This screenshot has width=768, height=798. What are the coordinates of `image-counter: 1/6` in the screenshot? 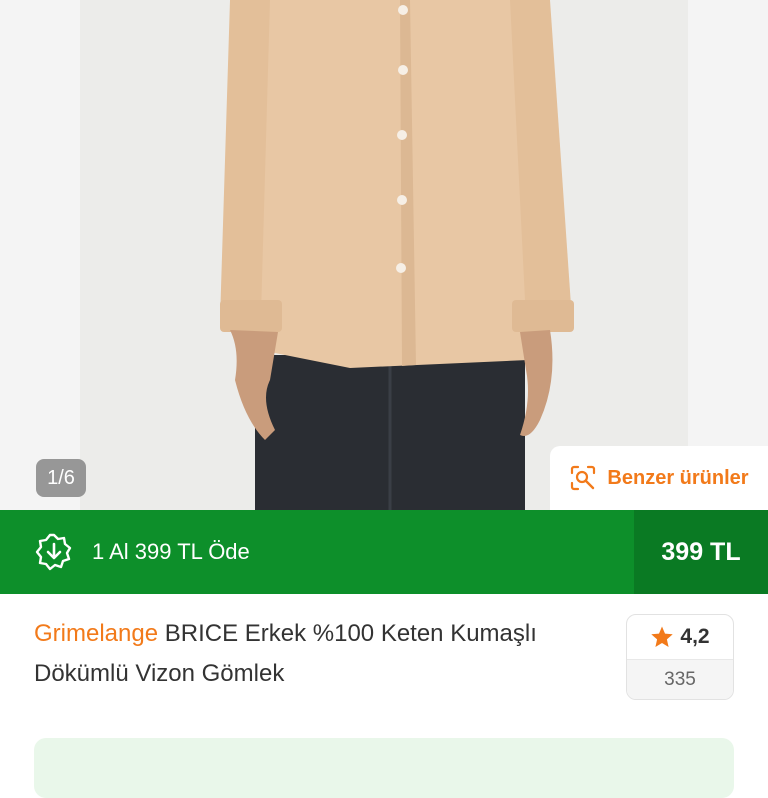 It's located at (61, 478).